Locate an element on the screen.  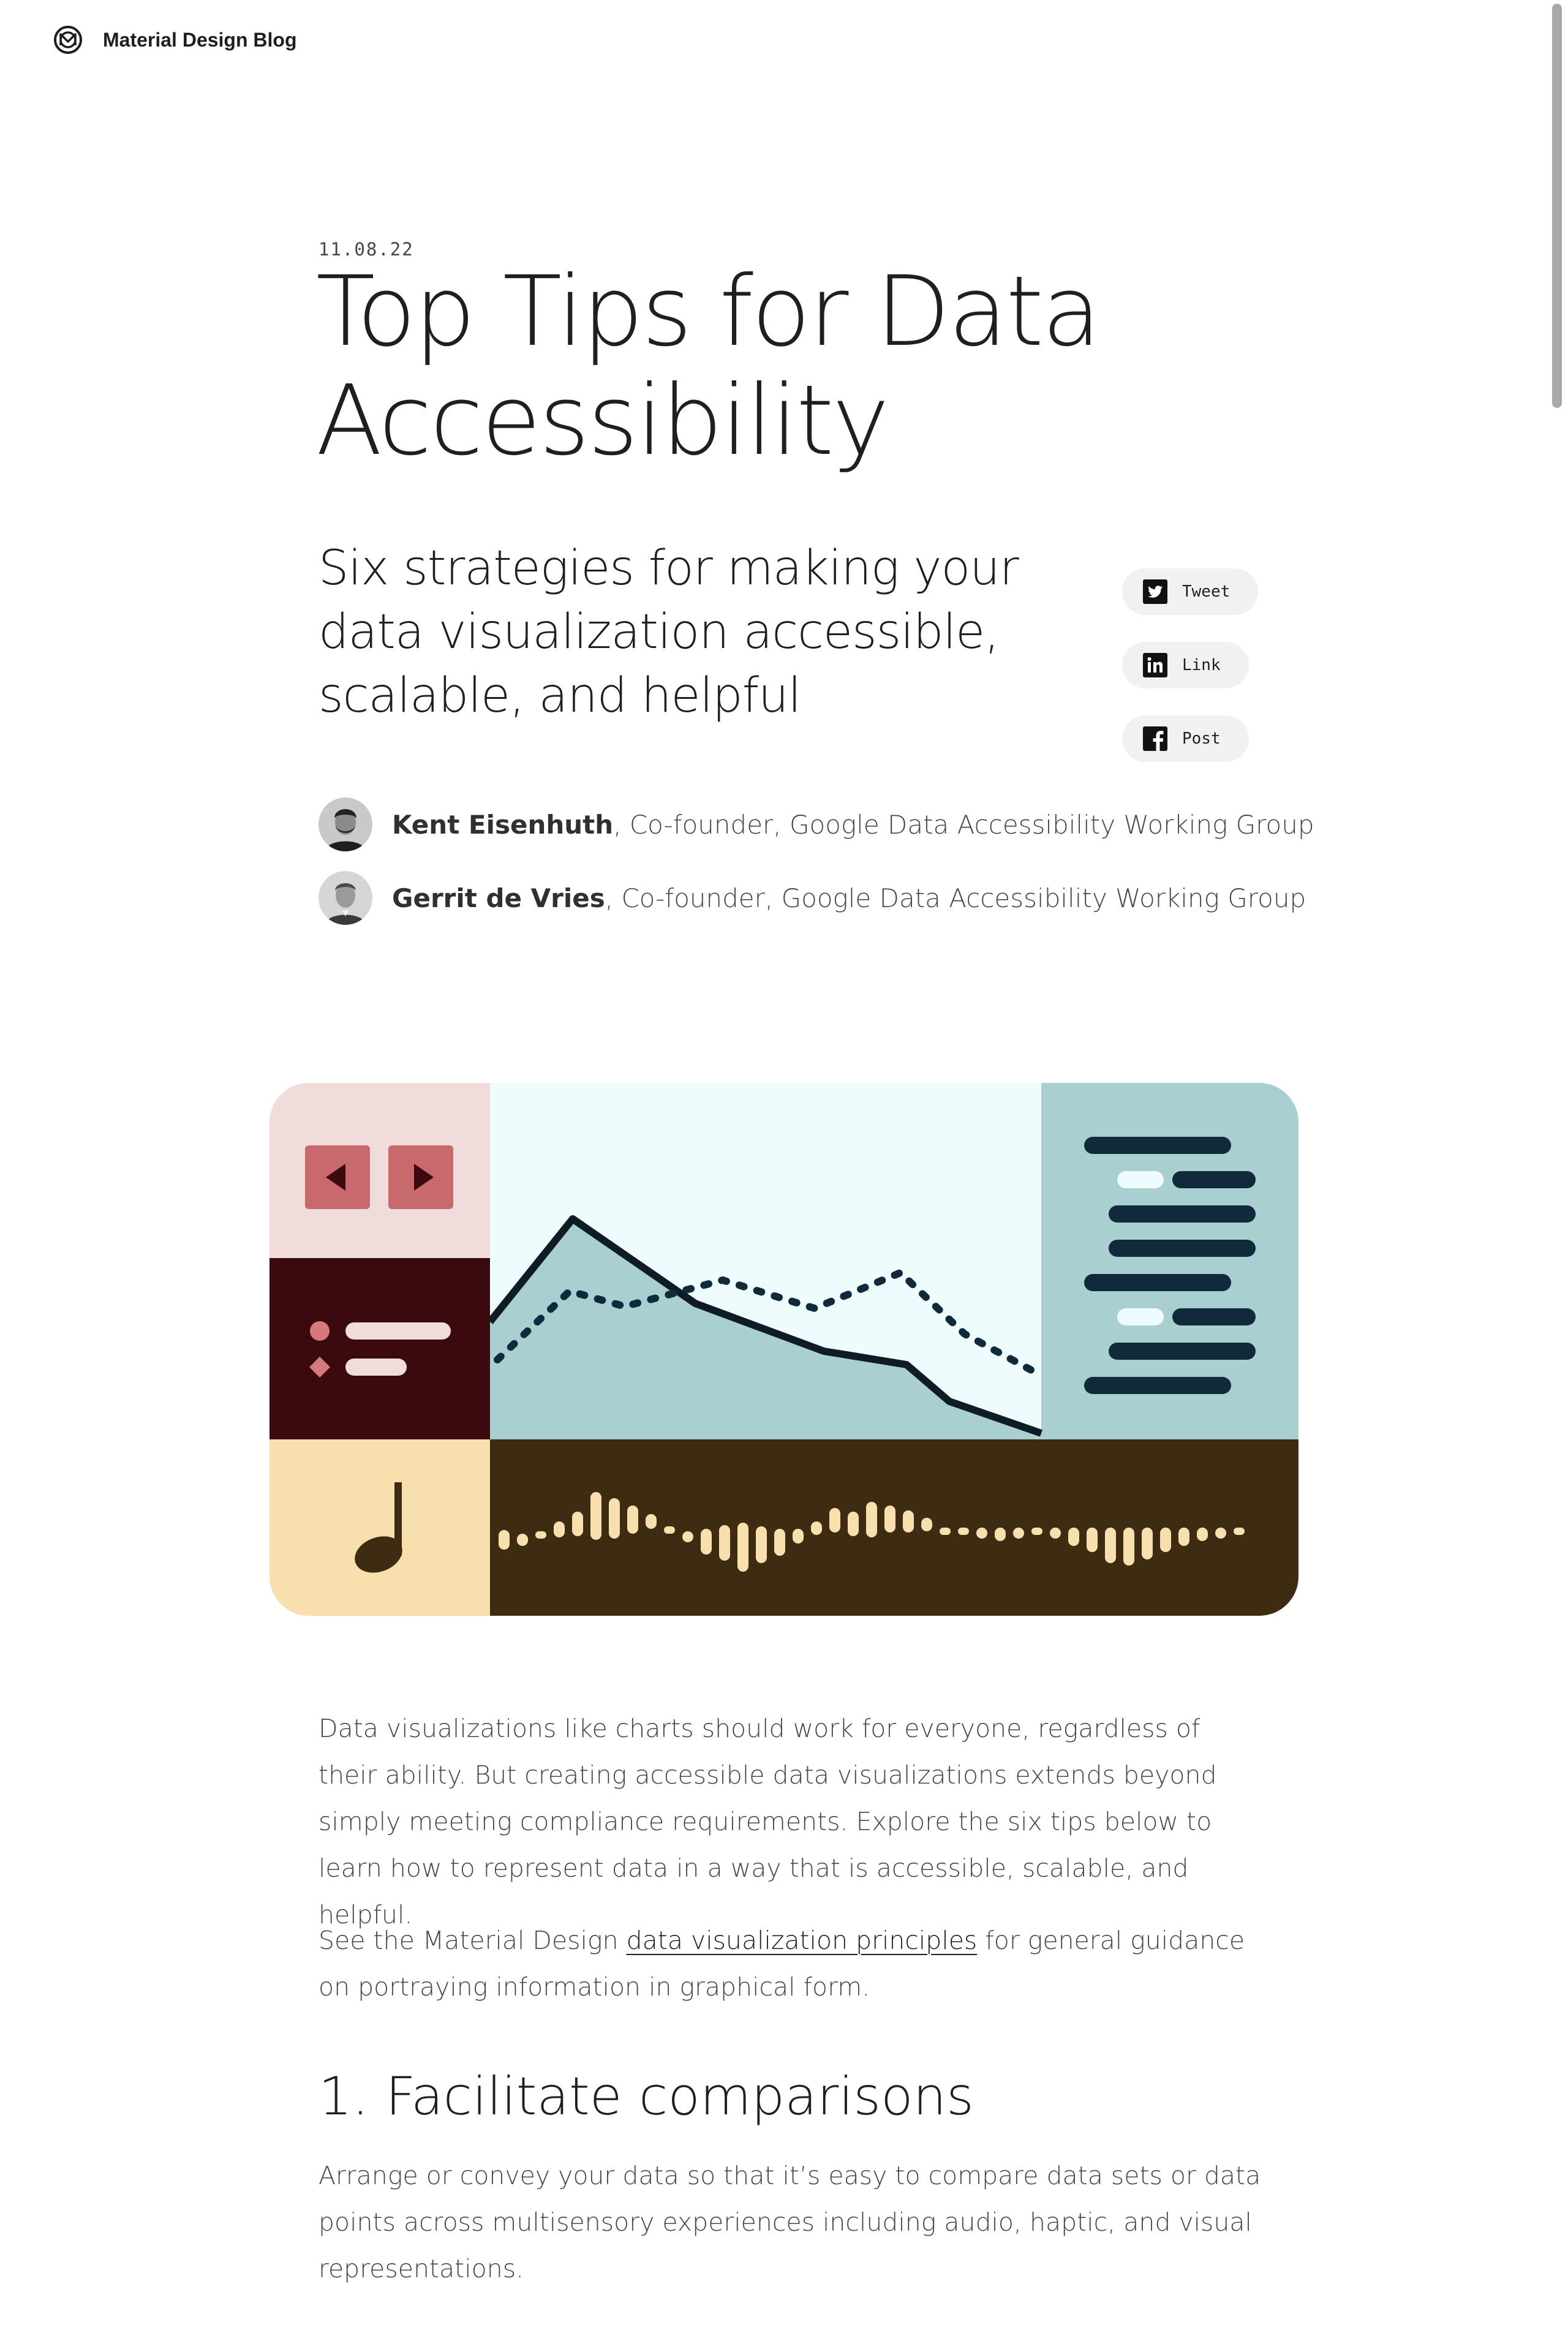
tweet-button: Tweet is located at coordinates (1191, 592).